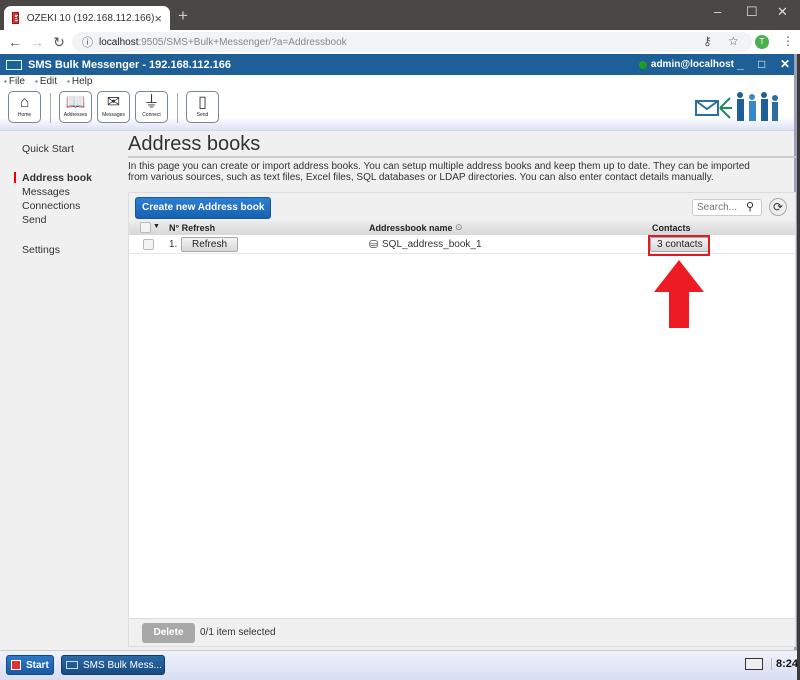  What do you see at coordinates (90, 18) in the screenshot?
I see `tab-title: OZEKI 10 (192.168.112.166)` at bounding box center [90, 18].